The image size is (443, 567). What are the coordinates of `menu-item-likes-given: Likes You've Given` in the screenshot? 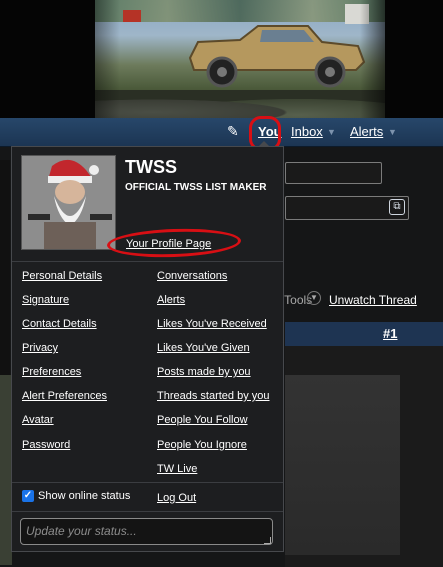 It's located at (203, 348).